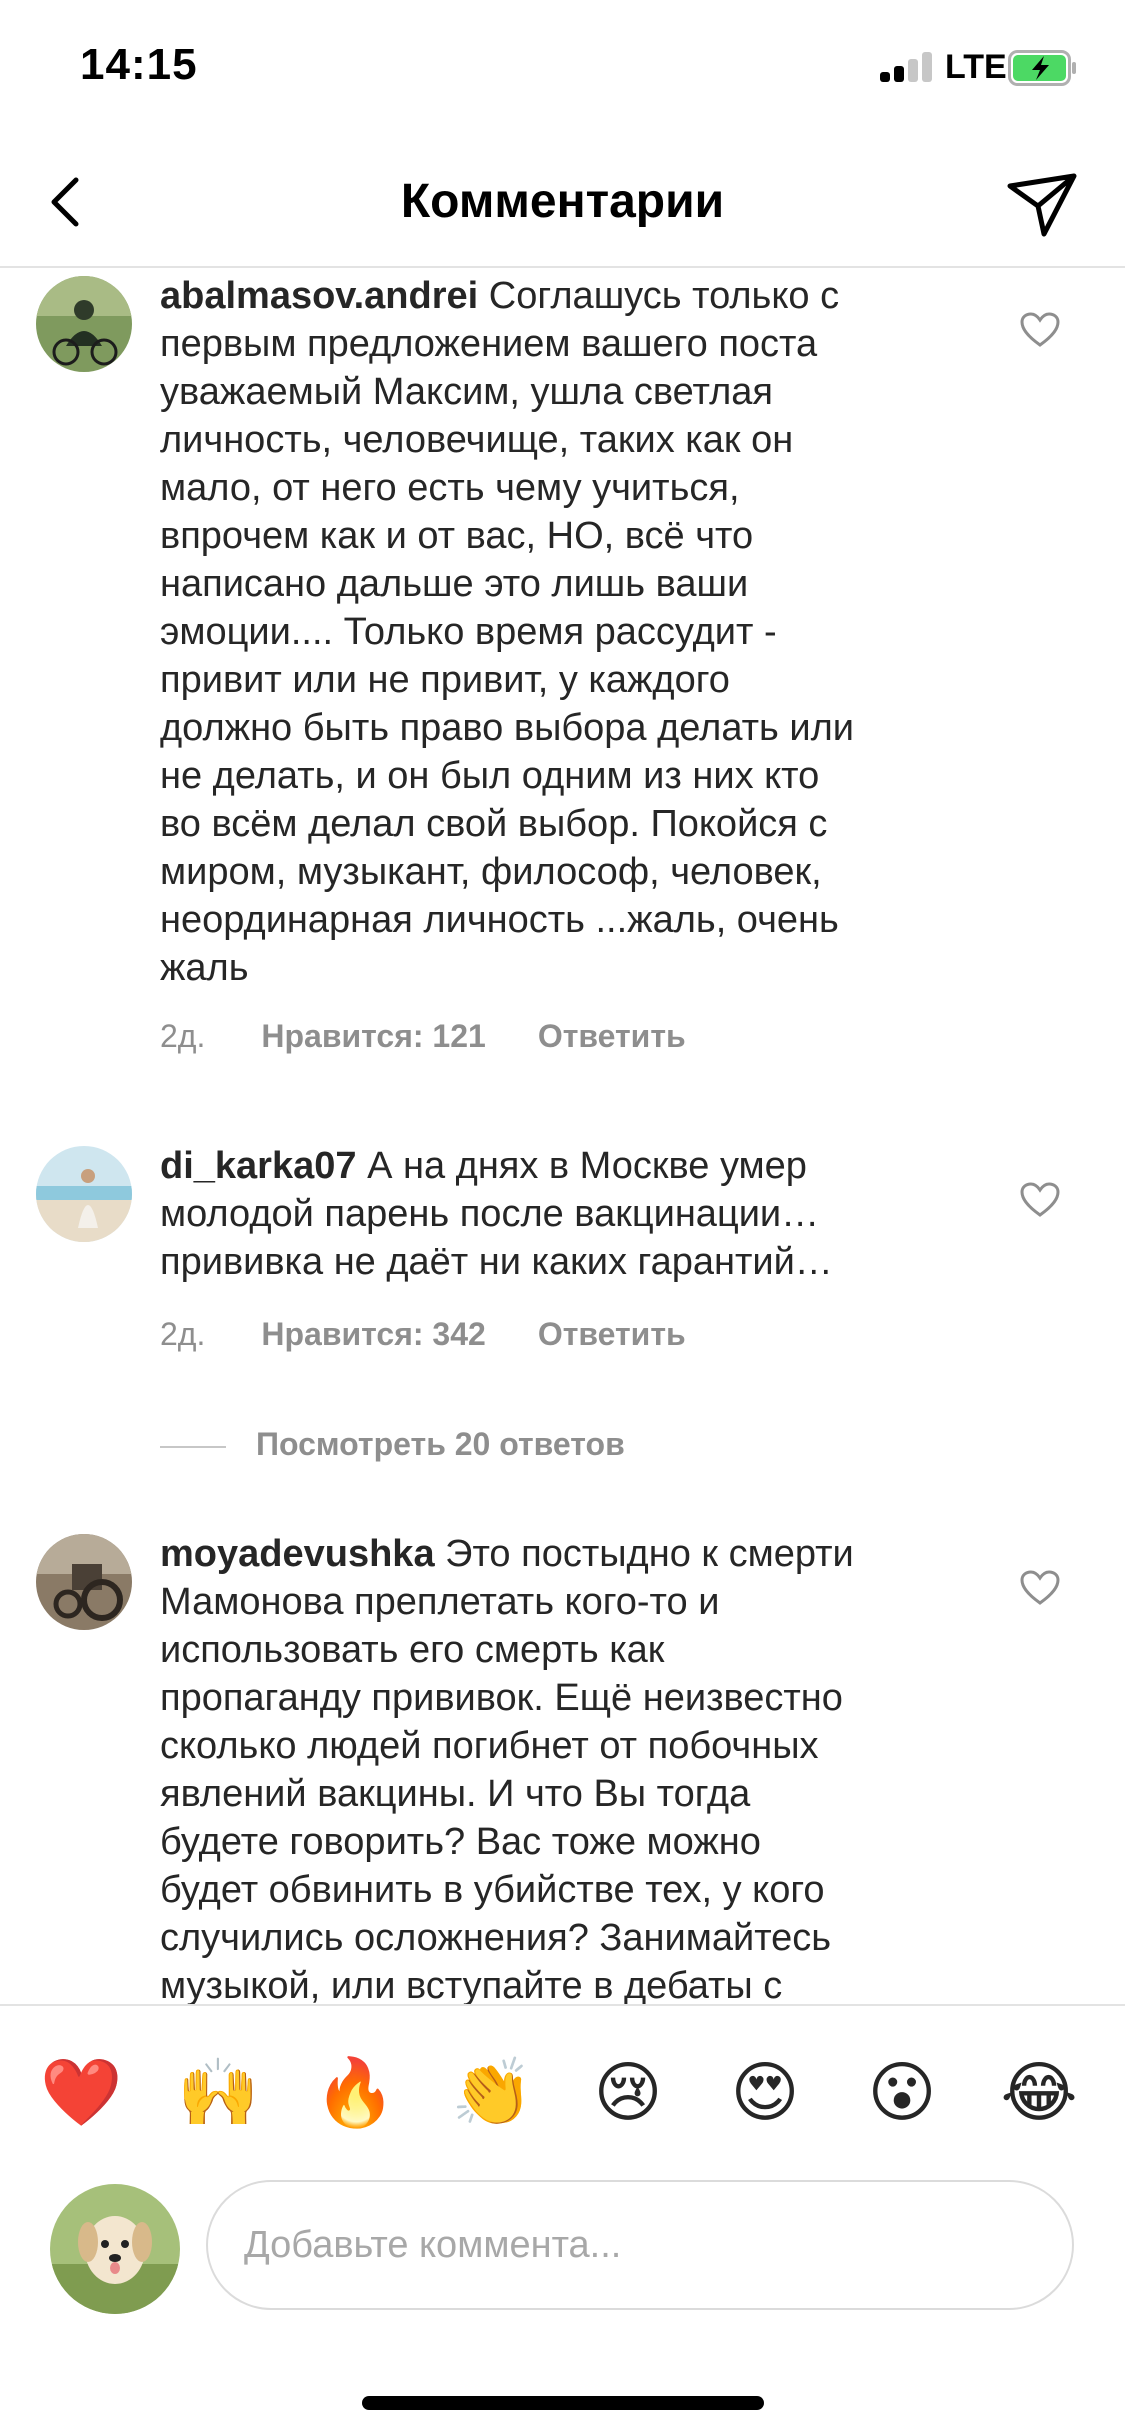 This screenshot has height=2436, width=1125. Describe the element at coordinates (902, 2092) in the screenshot. I see `emoji-surprised-face: 😮` at that location.